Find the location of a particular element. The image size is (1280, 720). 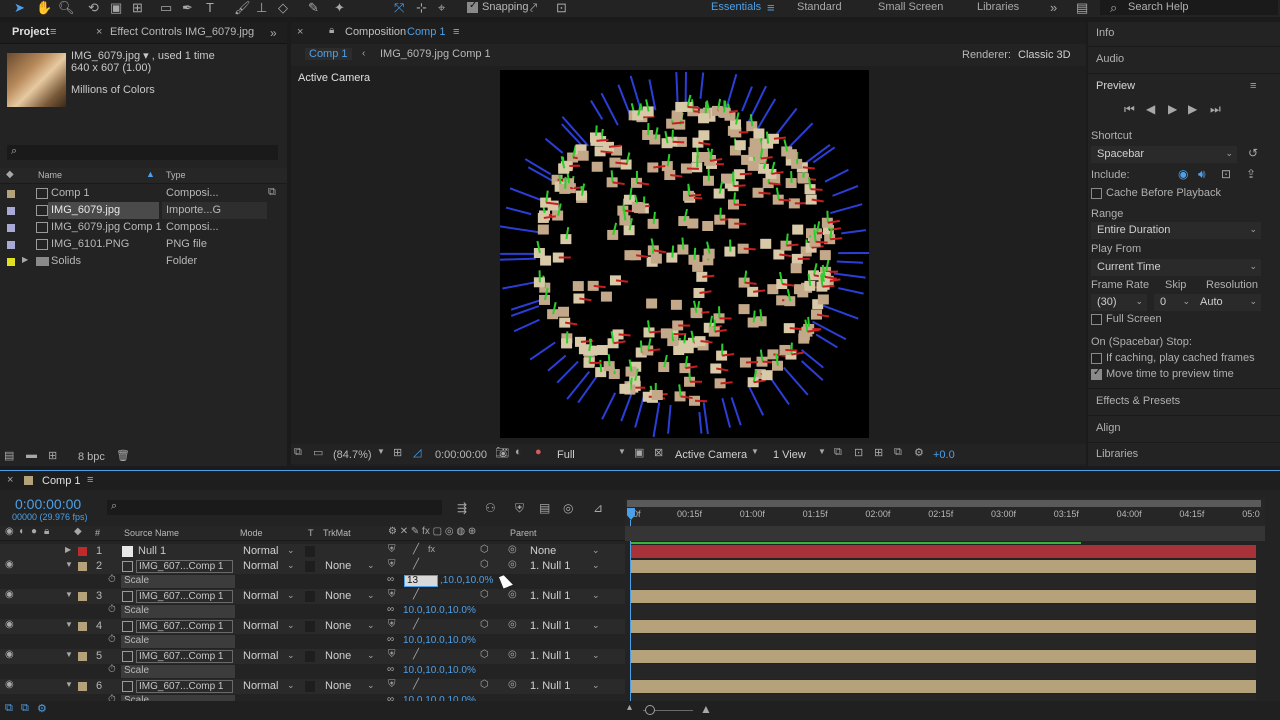

viewer-timecode: 0:00:00:00 is located at coordinates (461, 455).